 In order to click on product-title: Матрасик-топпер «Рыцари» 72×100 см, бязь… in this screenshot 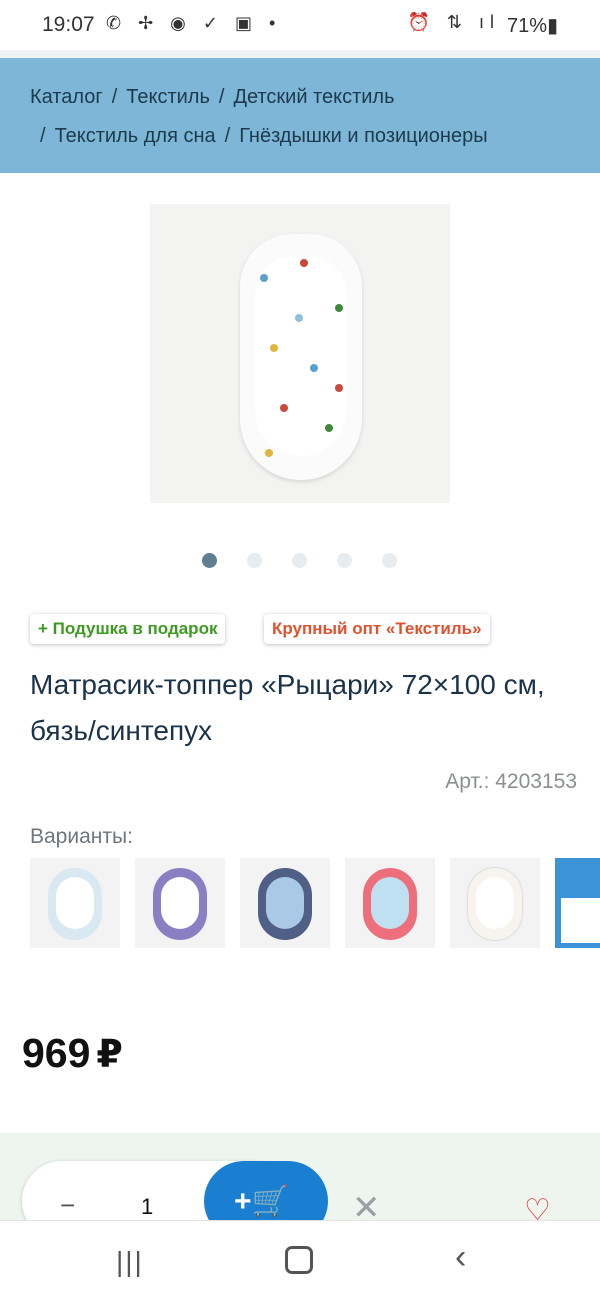, I will do `click(287, 707)`.